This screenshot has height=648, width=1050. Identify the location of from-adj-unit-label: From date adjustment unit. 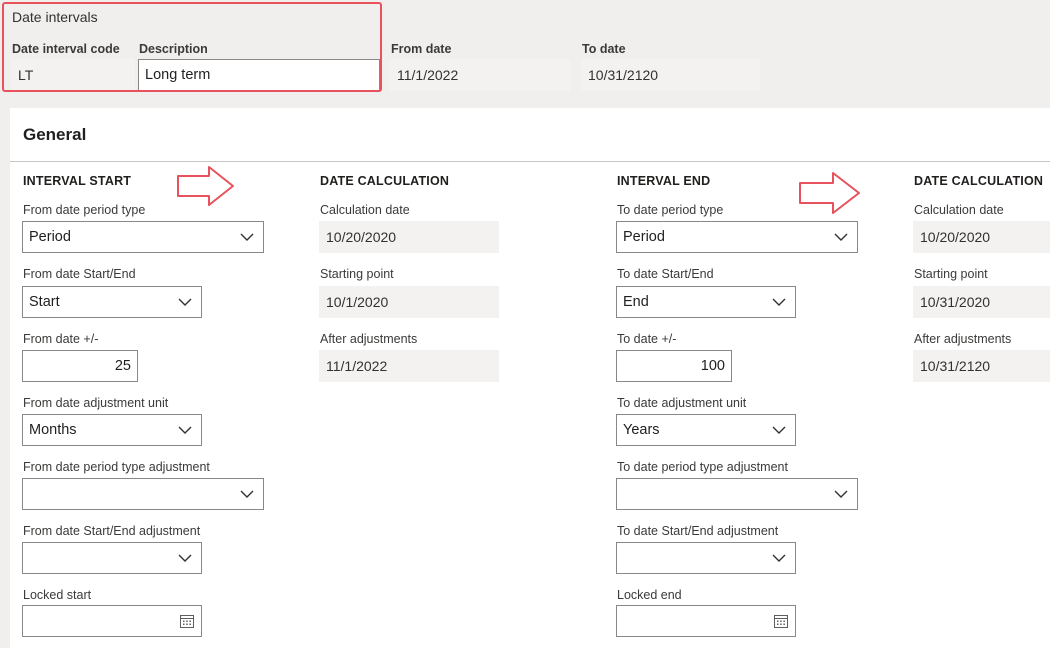
(96, 403).